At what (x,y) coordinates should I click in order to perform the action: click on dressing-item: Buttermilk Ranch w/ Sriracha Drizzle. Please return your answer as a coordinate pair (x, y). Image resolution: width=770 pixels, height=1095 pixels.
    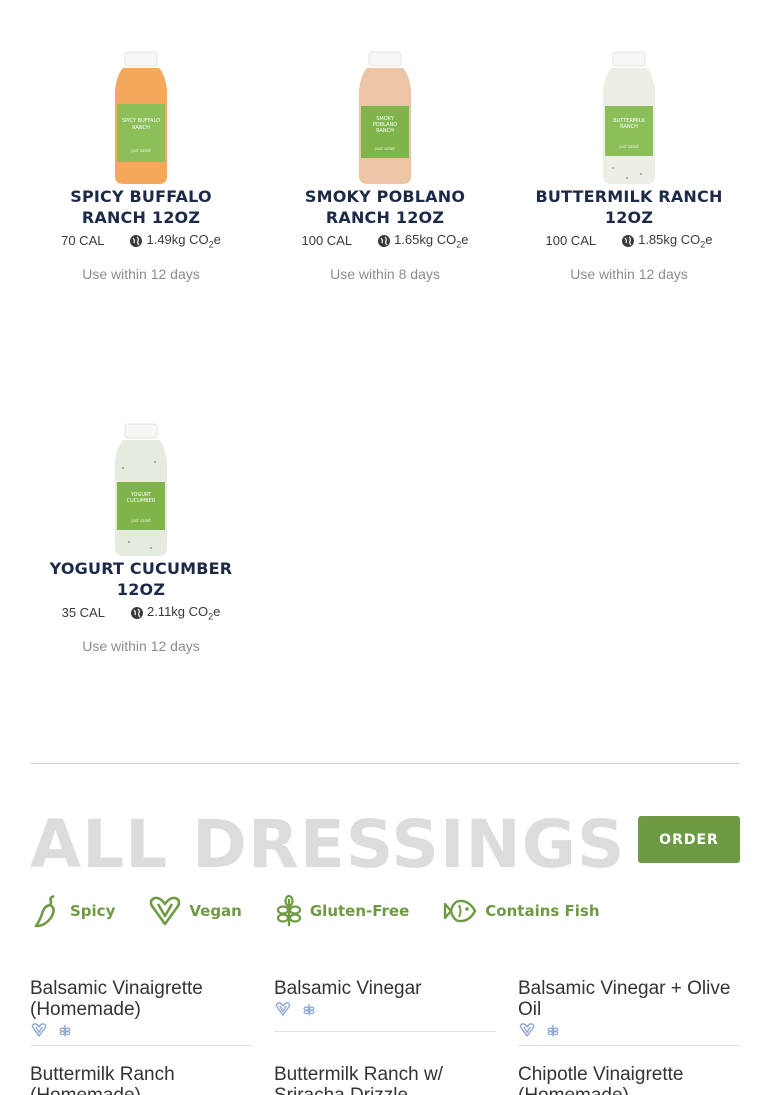
    Looking at the image, I should click on (385, 1079).